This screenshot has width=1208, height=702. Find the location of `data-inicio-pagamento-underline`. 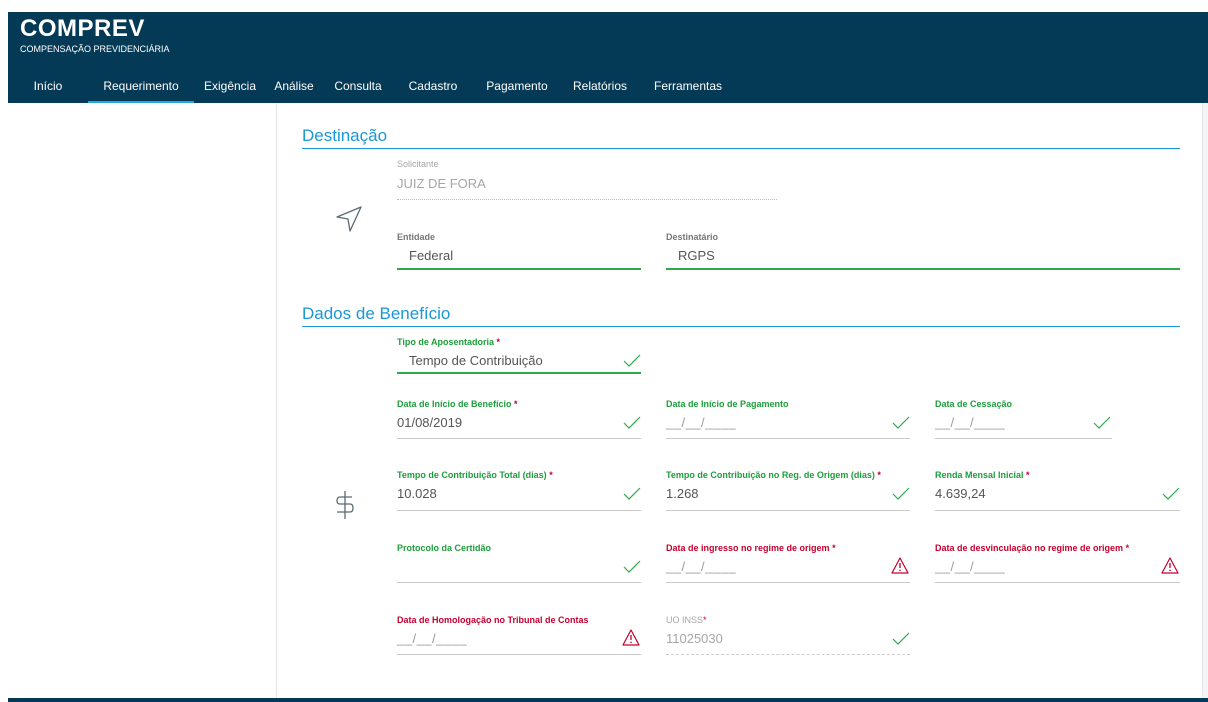

data-inicio-pagamento-underline is located at coordinates (788, 438).